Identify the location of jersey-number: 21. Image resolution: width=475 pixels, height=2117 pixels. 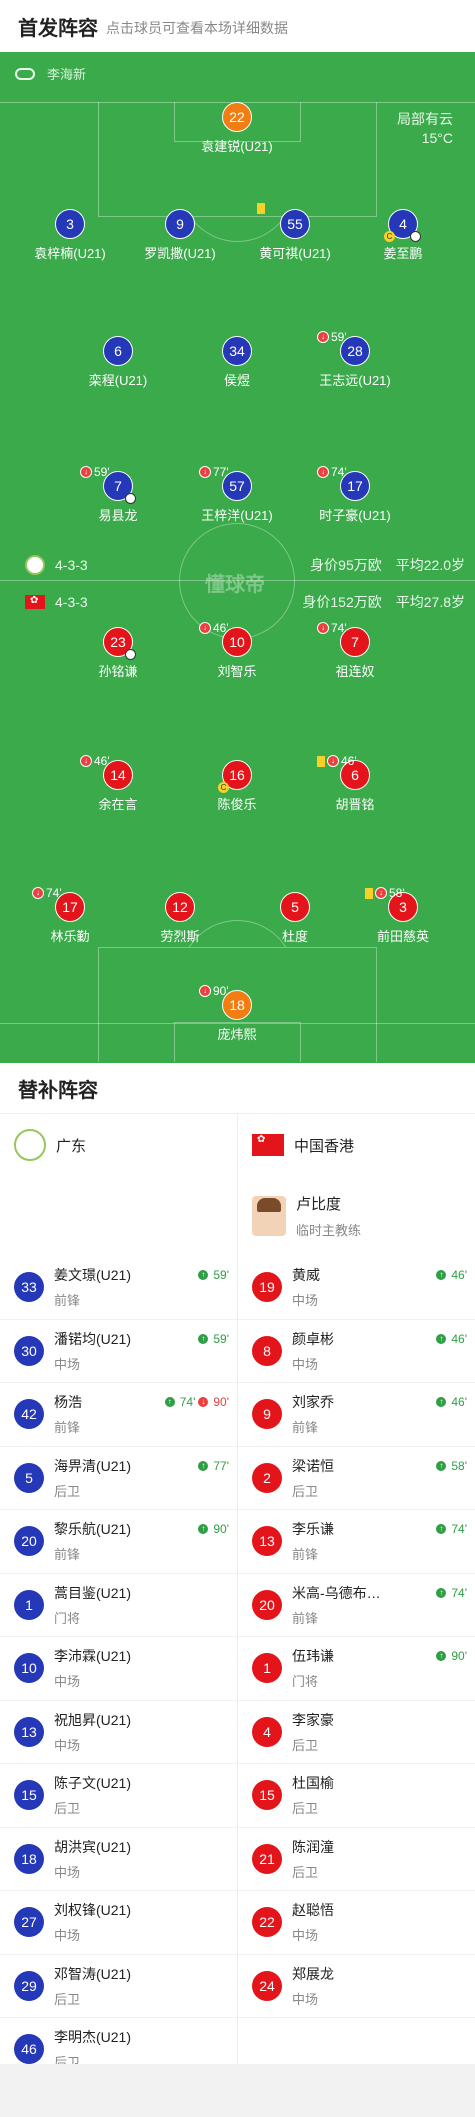
(267, 1858).